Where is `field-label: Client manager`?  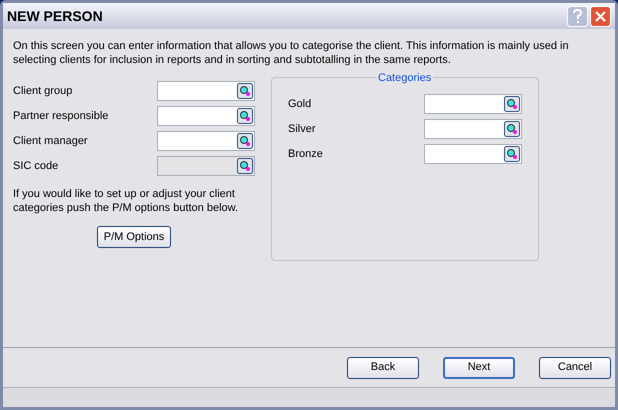
field-label: Client manager is located at coordinates (50, 141).